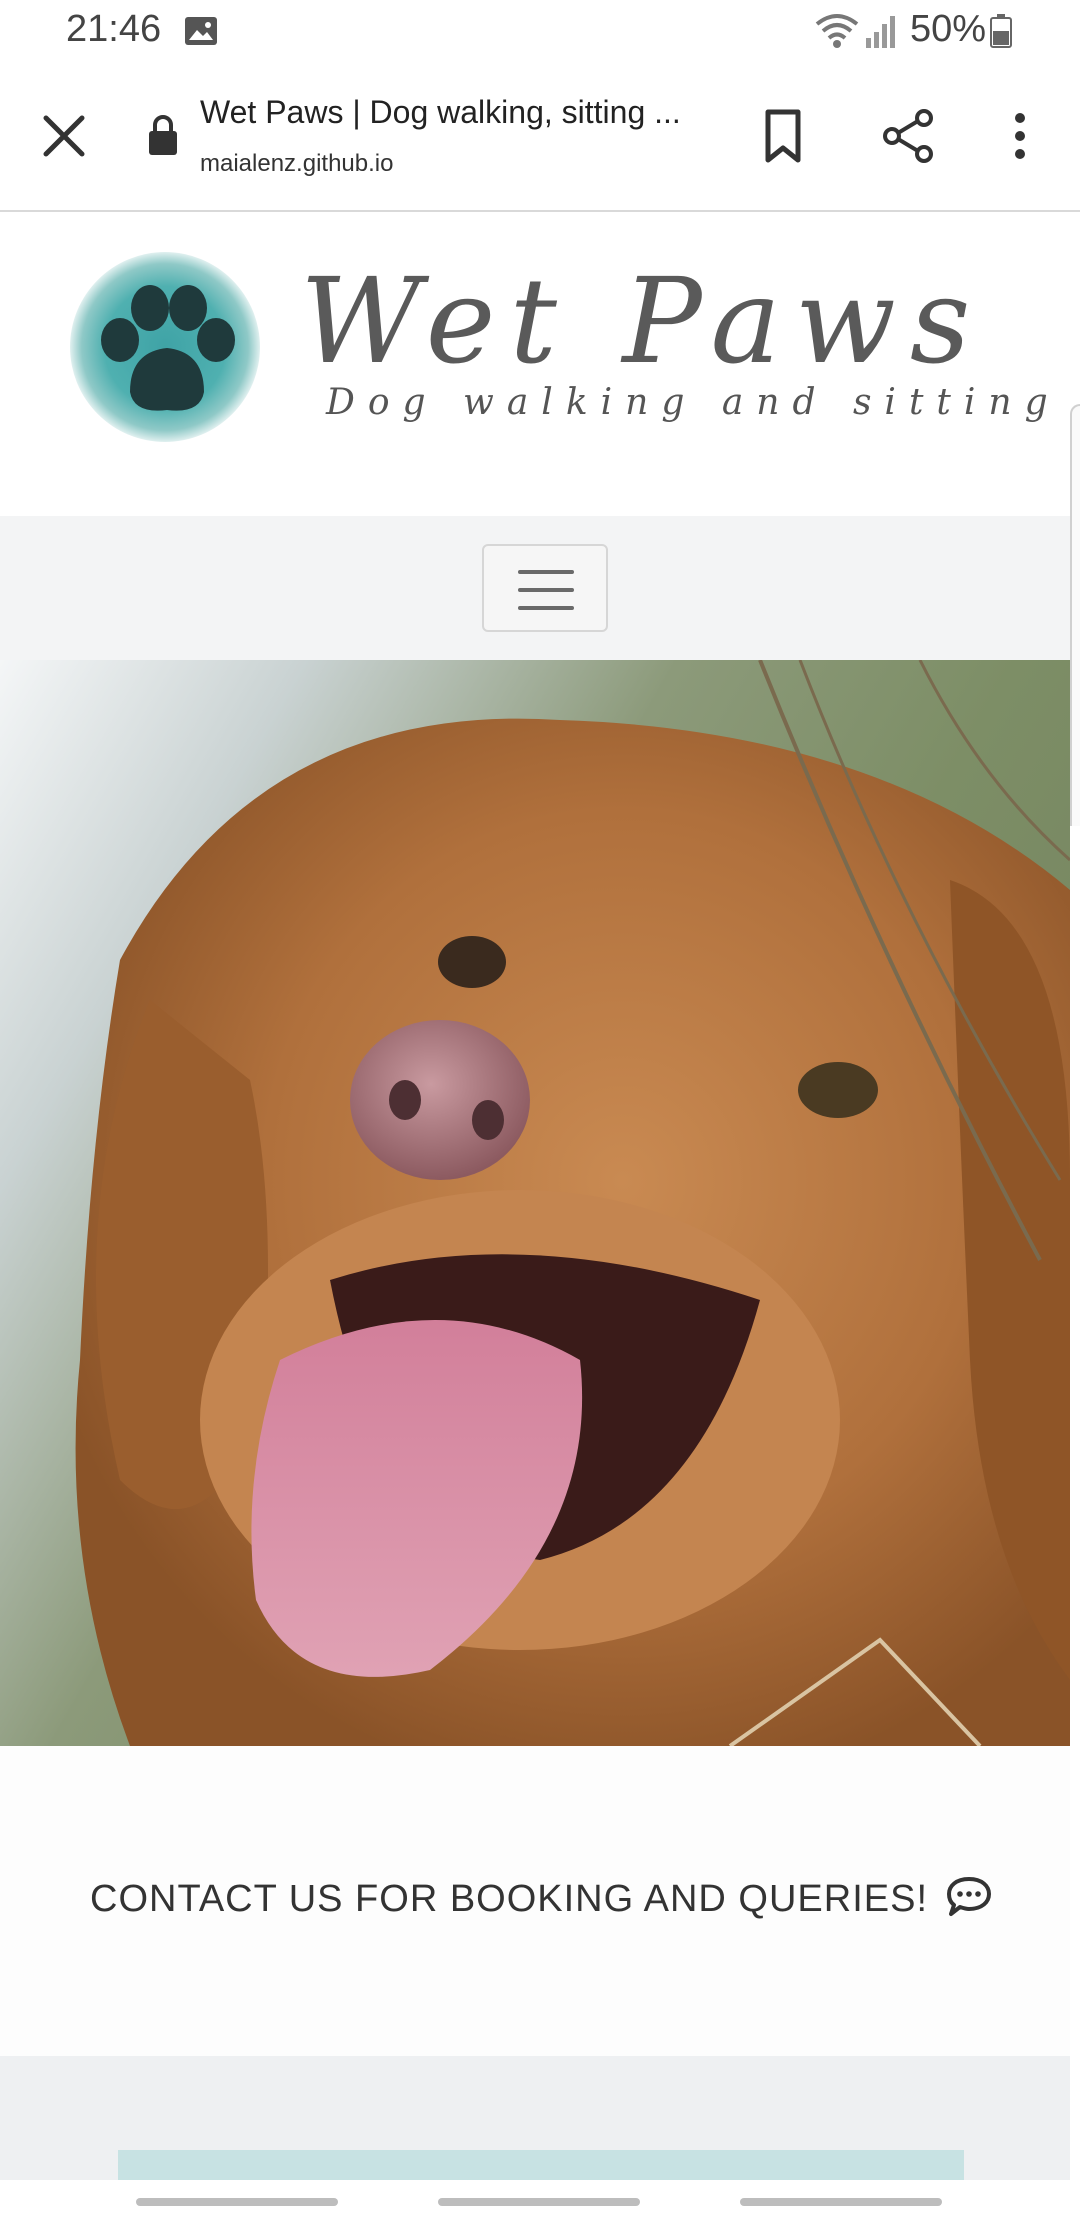  What do you see at coordinates (837, 31) in the screenshot?
I see `wifi-icon` at bounding box center [837, 31].